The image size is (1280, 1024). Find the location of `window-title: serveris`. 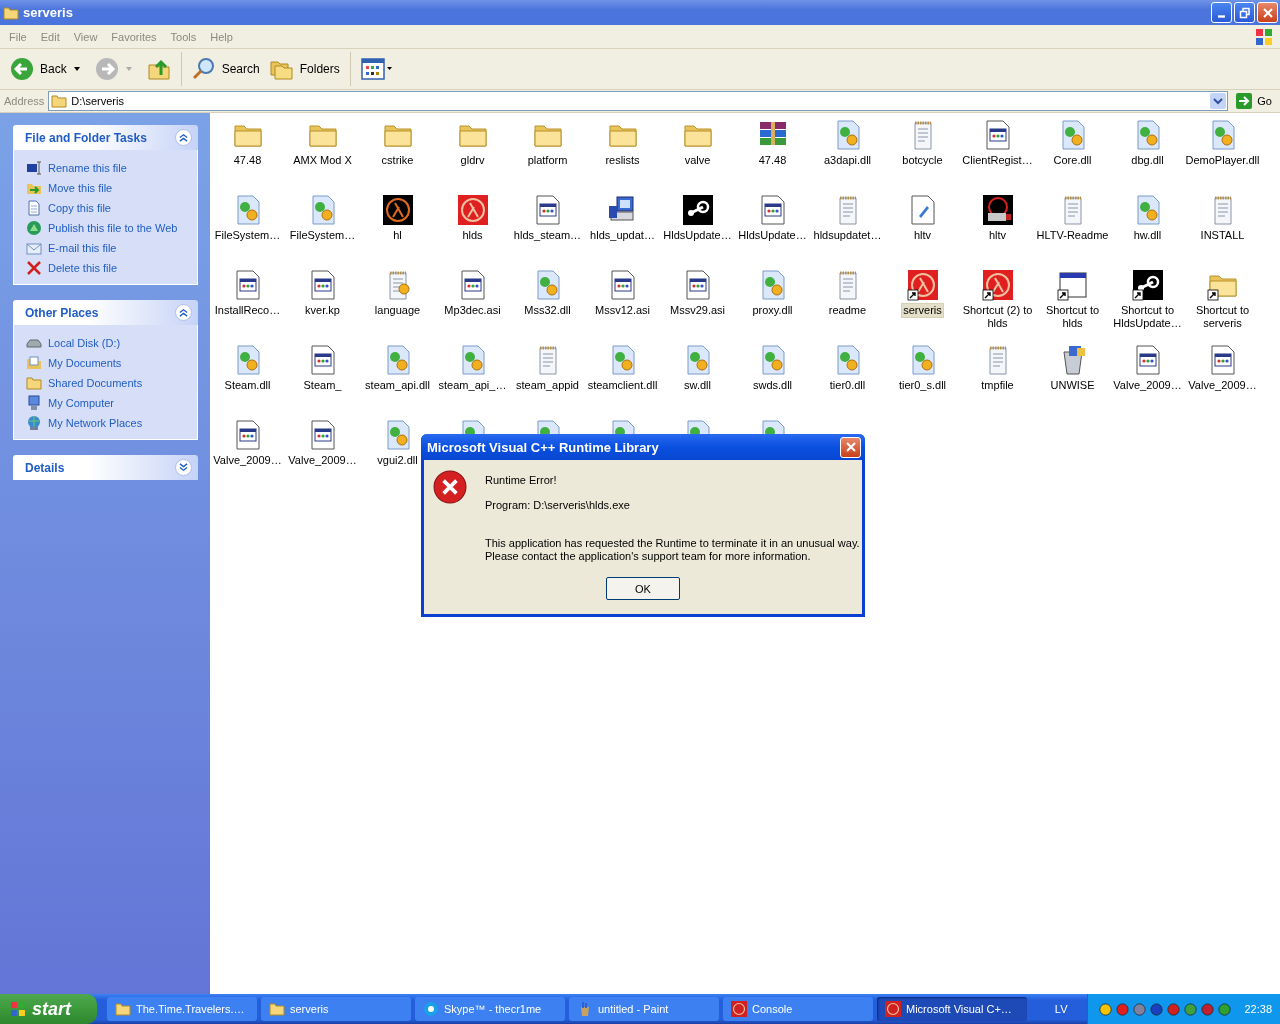

window-title: serveris is located at coordinates (48, 12).